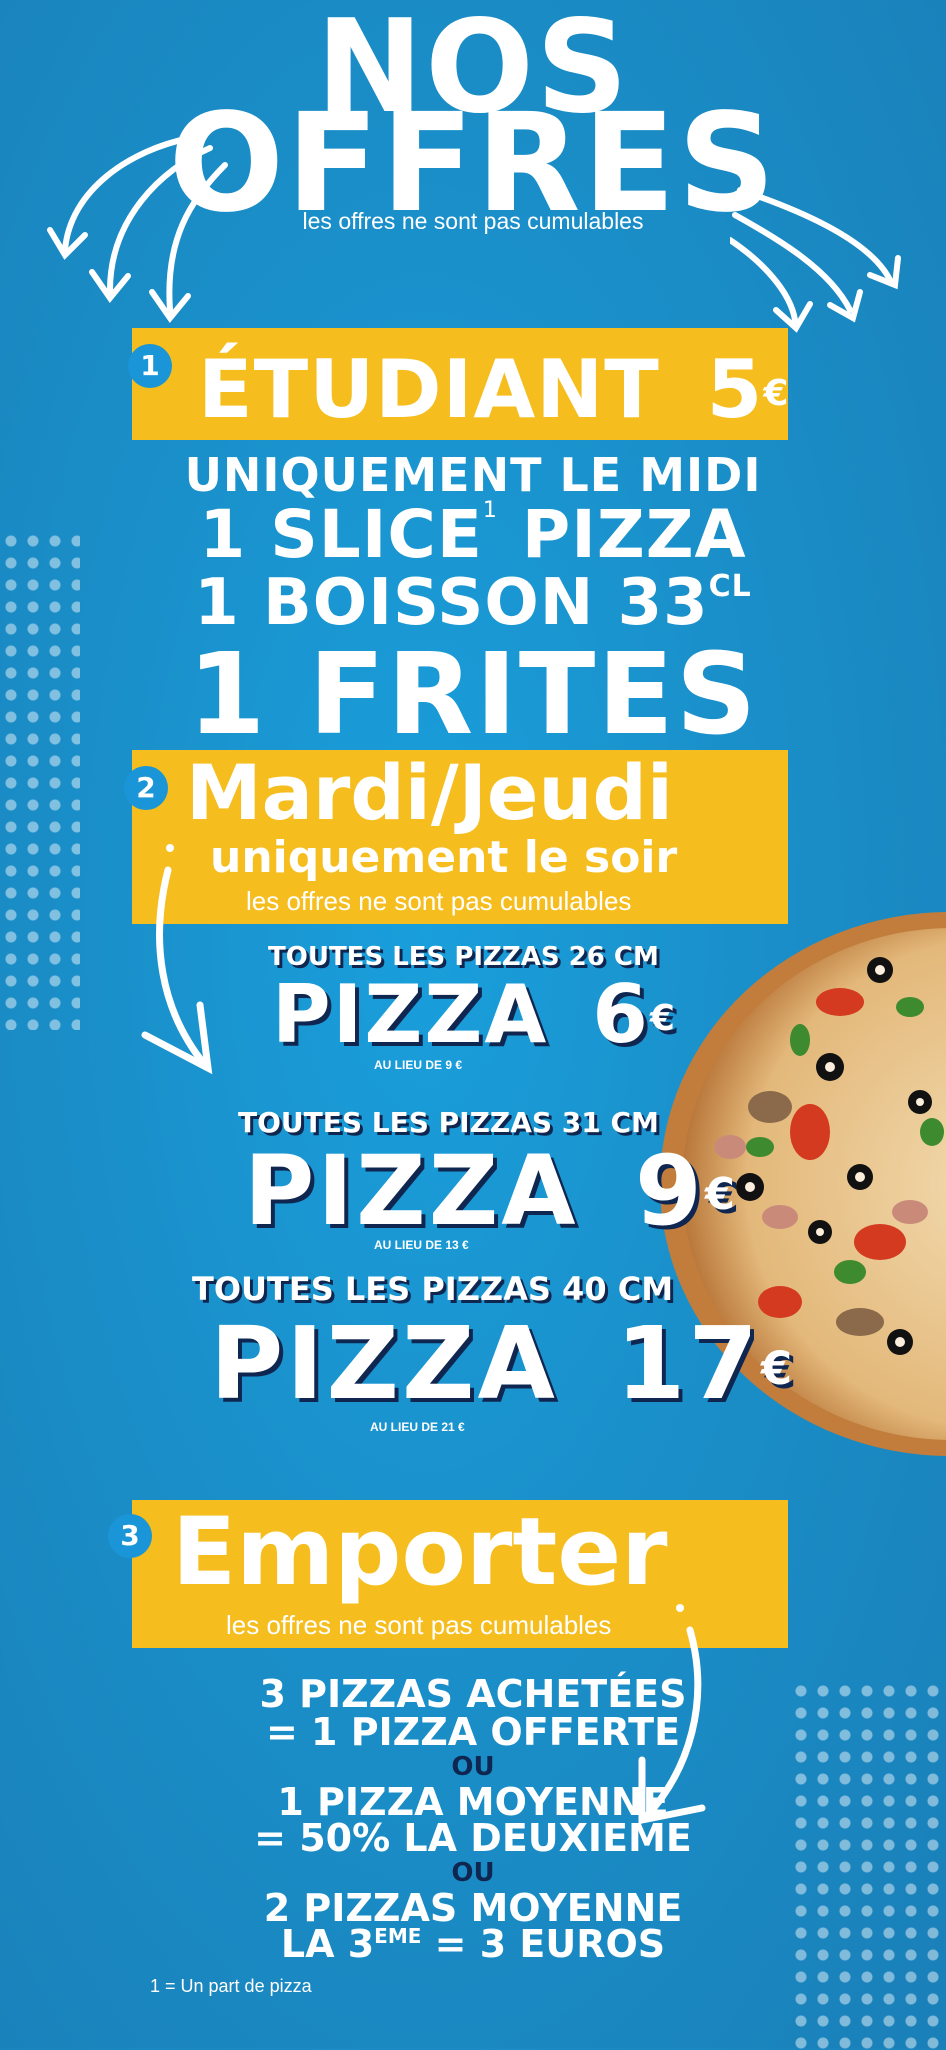 This screenshot has width=946, height=2050. What do you see at coordinates (621, 1014) in the screenshot?
I see `offer2-item1-price: 6` at bounding box center [621, 1014].